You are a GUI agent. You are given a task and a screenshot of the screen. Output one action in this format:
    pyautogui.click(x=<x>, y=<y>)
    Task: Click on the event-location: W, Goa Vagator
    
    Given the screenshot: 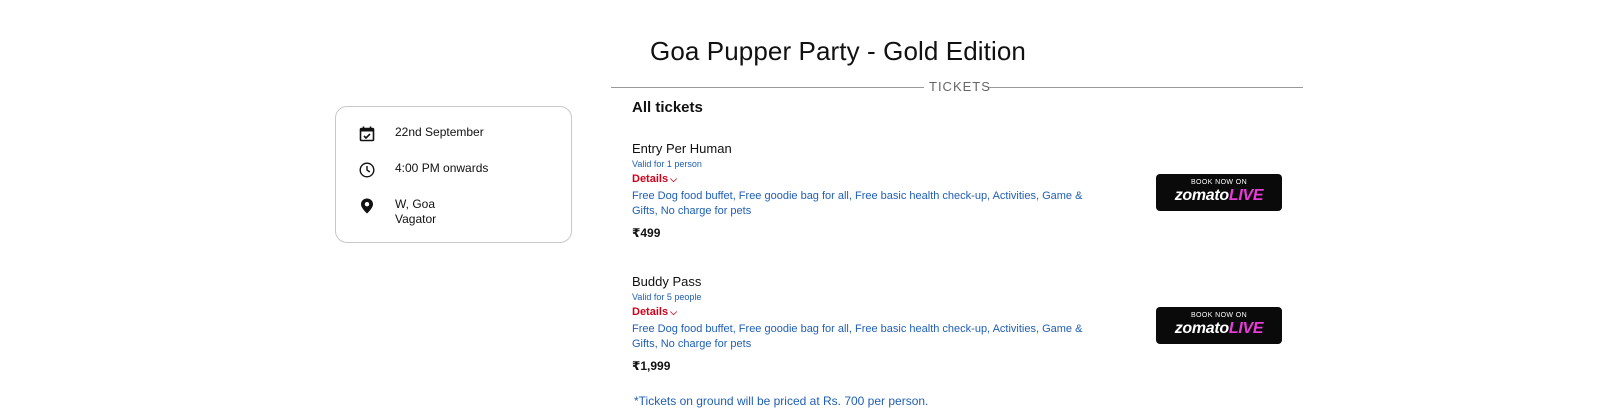 What is the action you would take?
    pyautogui.click(x=415, y=212)
    